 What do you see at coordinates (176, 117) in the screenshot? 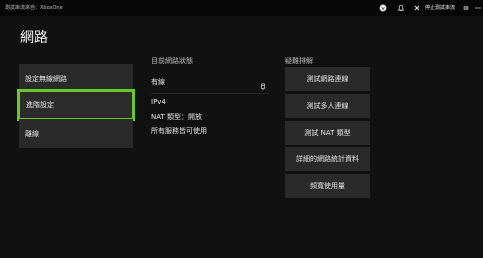
I see `nat-type-text: NAT 類型：開放` at bounding box center [176, 117].